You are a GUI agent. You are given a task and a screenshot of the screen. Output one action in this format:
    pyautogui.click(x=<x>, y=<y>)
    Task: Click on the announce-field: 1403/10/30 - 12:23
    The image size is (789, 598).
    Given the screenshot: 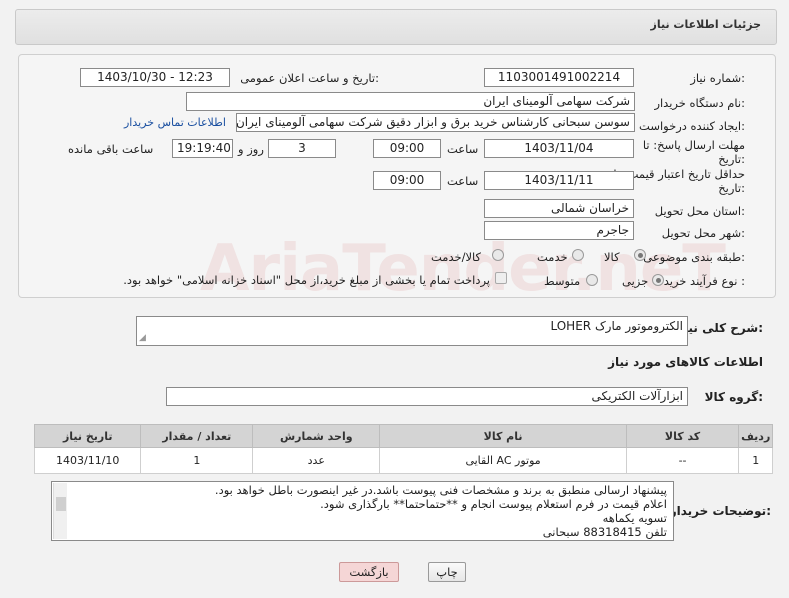 What is the action you would take?
    pyautogui.click(x=155, y=77)
    